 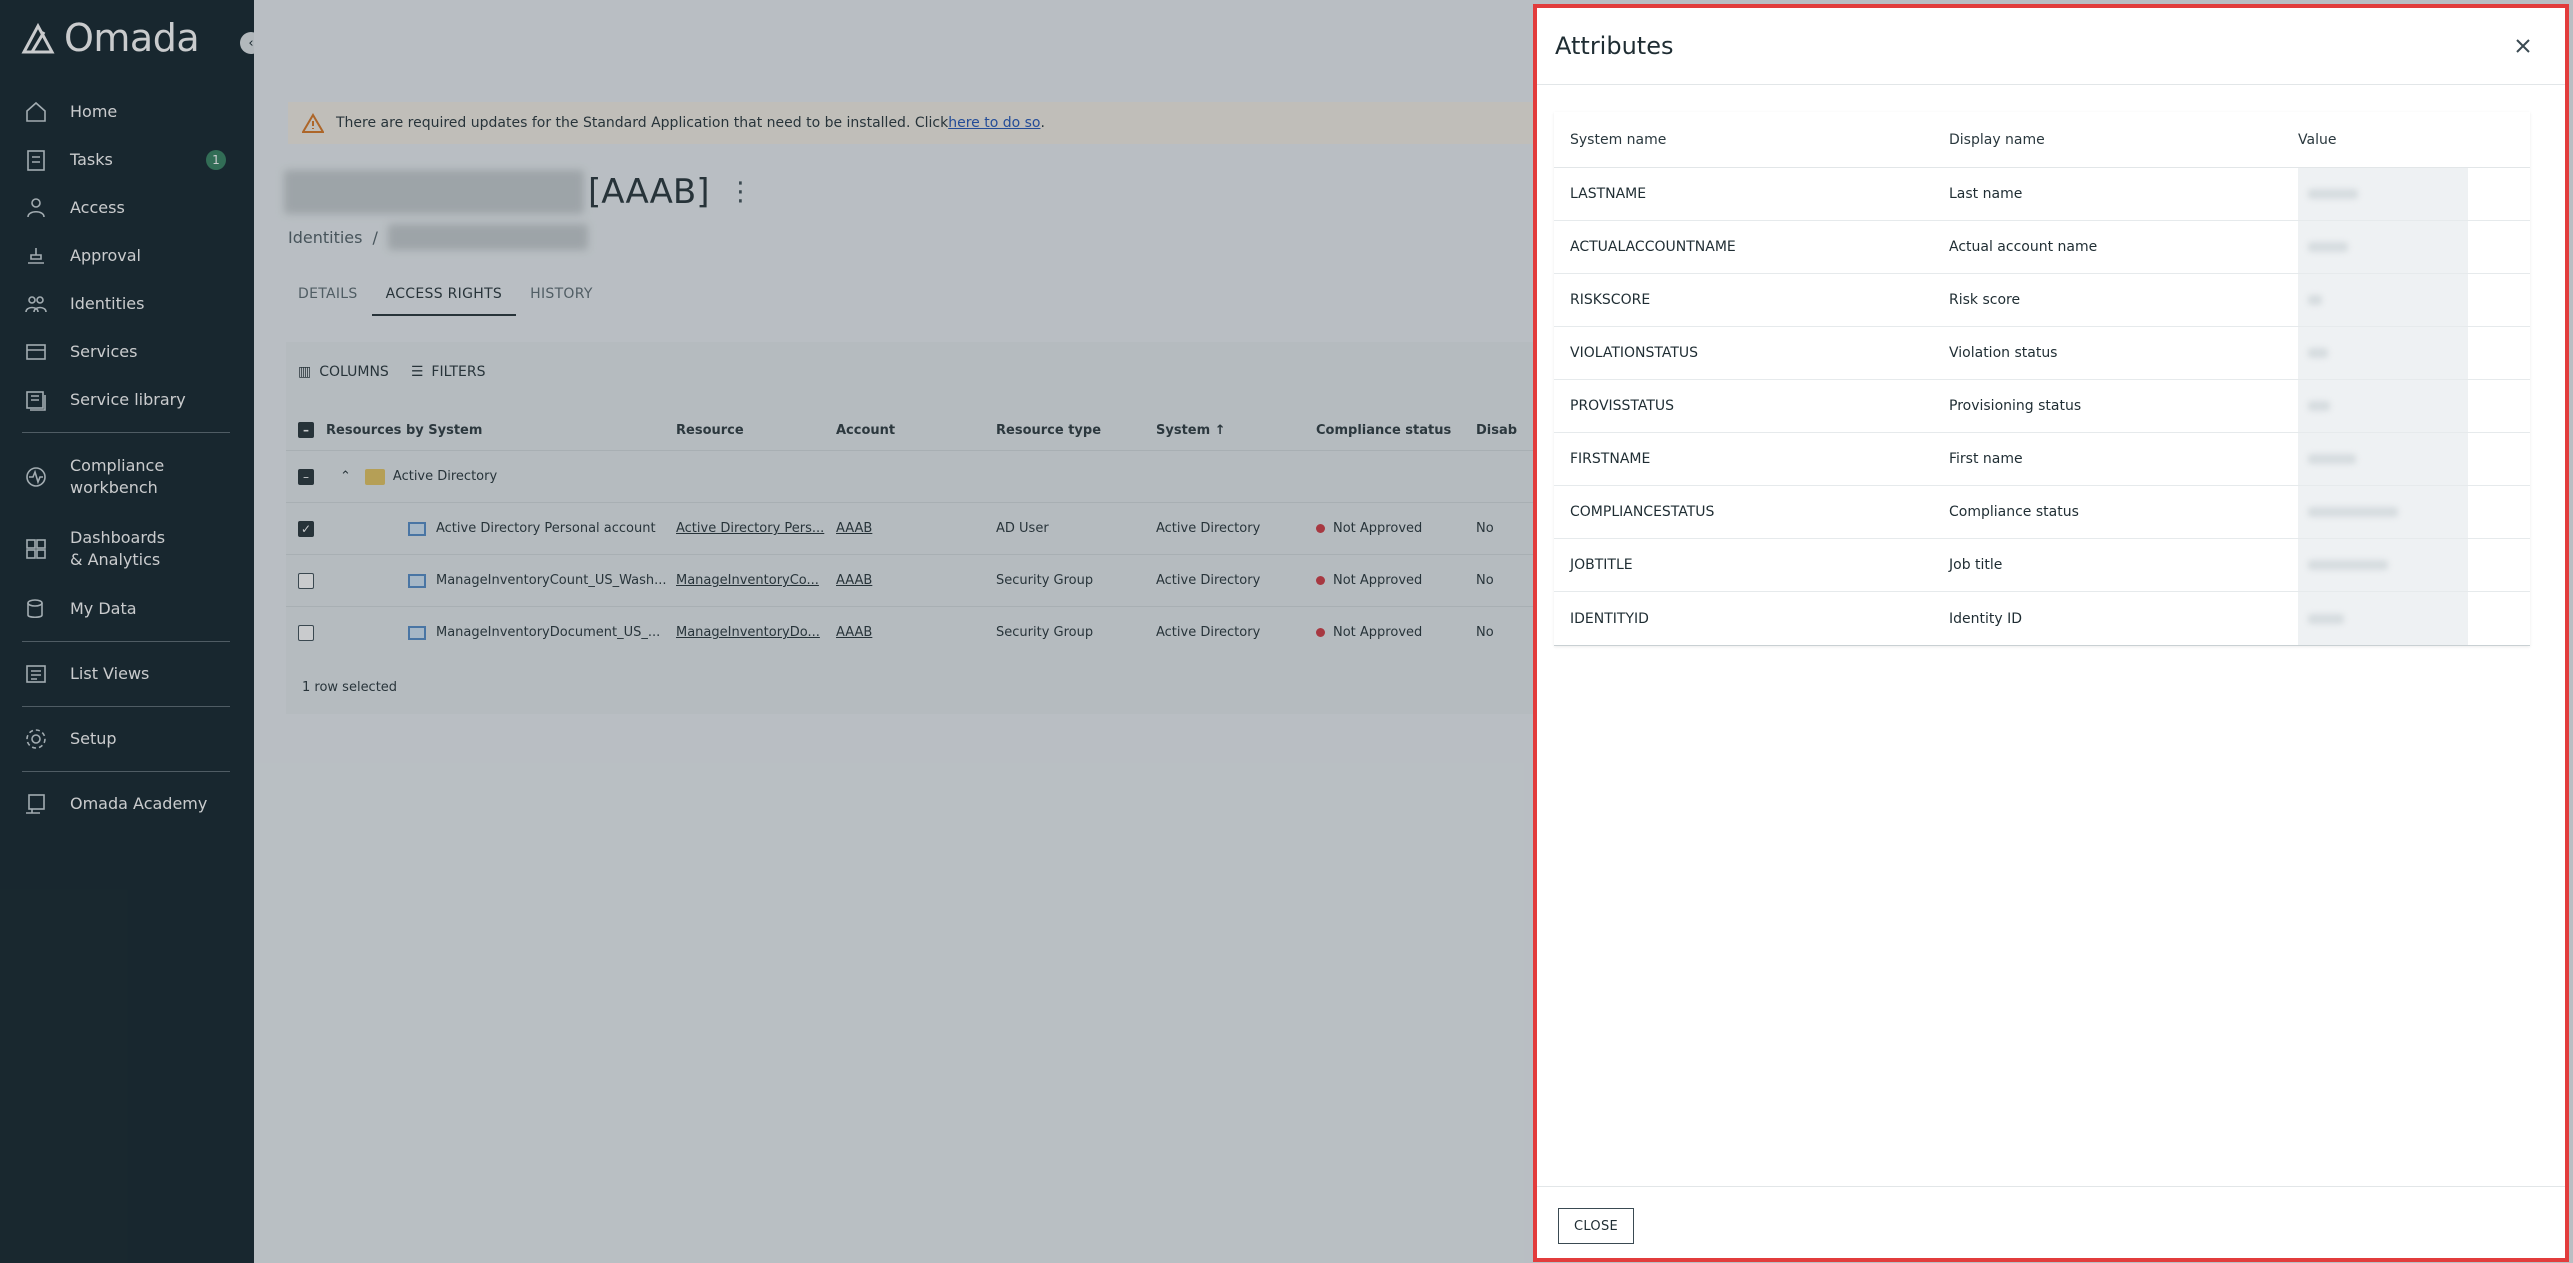 What do you see at coordinates (2317, 139) in the screenshot?
I see `header-value: Value` at bounding box center [2317, 139].